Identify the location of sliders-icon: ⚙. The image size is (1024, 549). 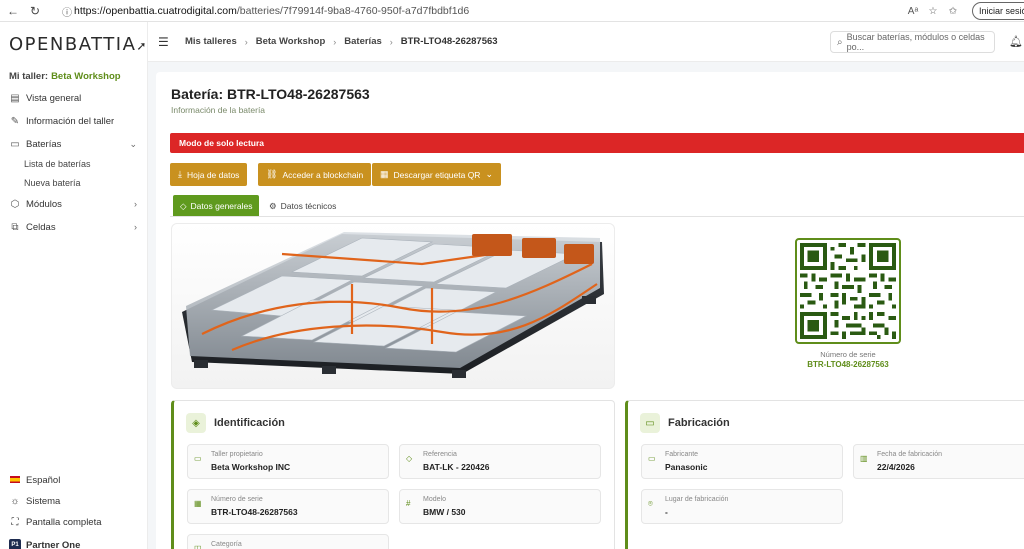
(273, 205).